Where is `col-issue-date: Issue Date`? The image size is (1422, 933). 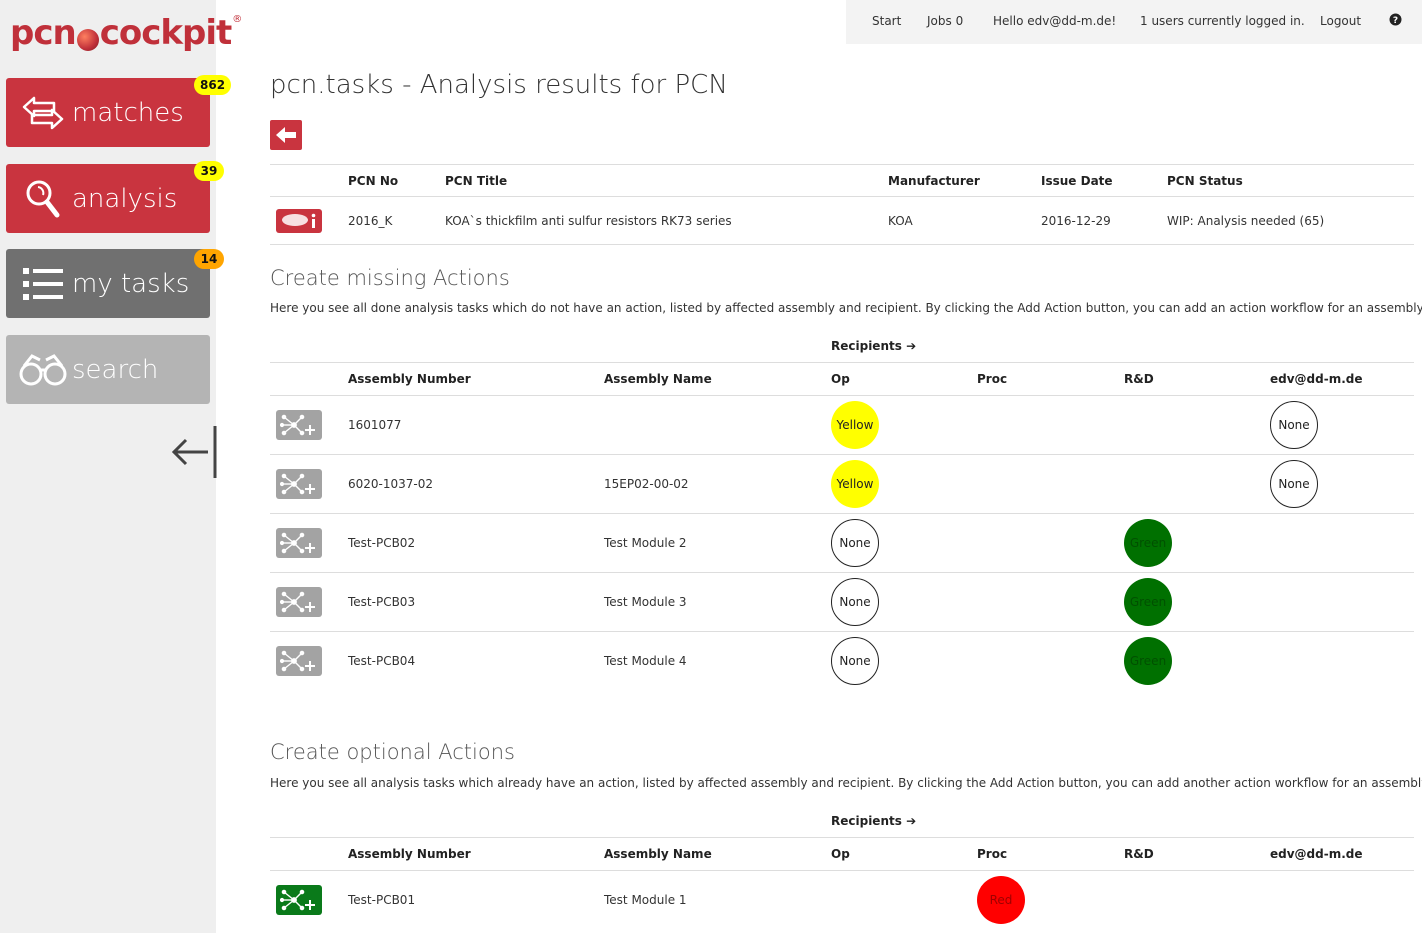
col-issue-date: Issue Date is located at coordinates (1104, 180).